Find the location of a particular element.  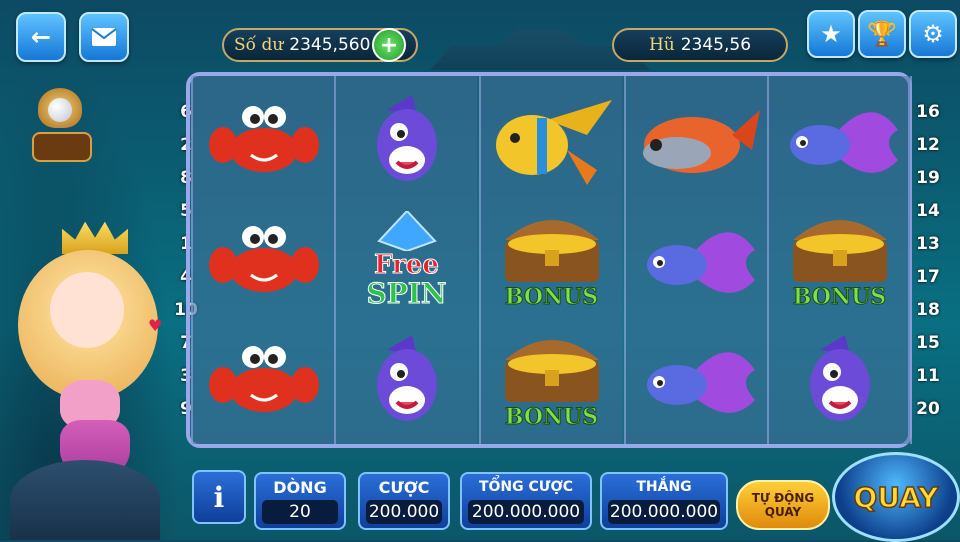

lines-label: DÒNG is located at coordinates (300, 487).